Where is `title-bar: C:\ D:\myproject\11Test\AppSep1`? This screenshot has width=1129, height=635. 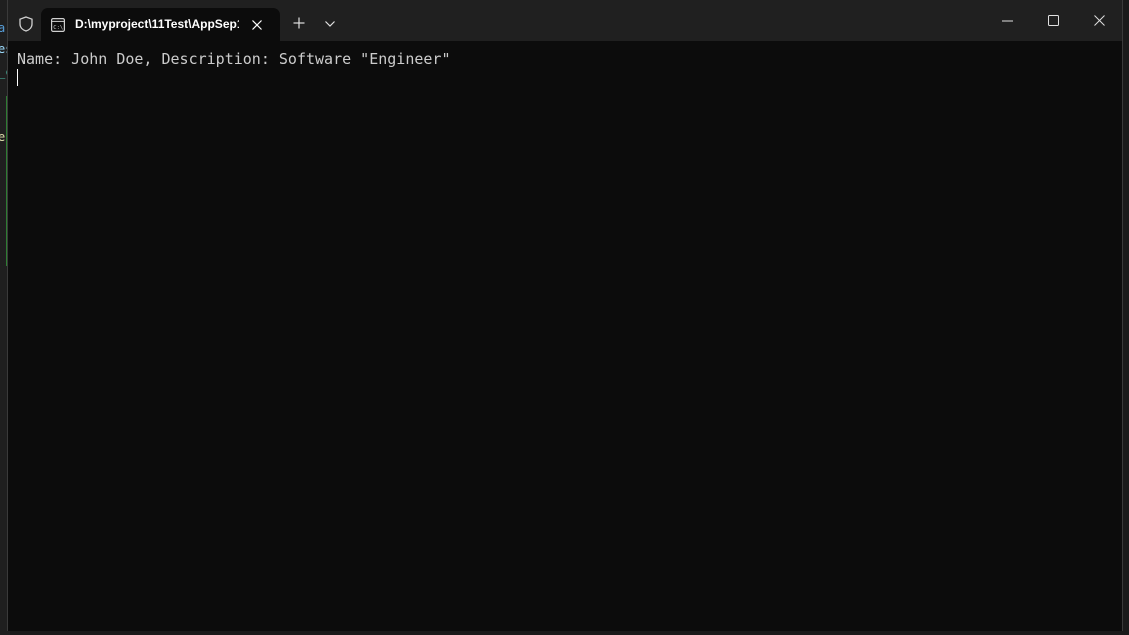 title-bar: C:\ D:\myproject\11Test\AppSep1 is located at coordinates (565, 20).